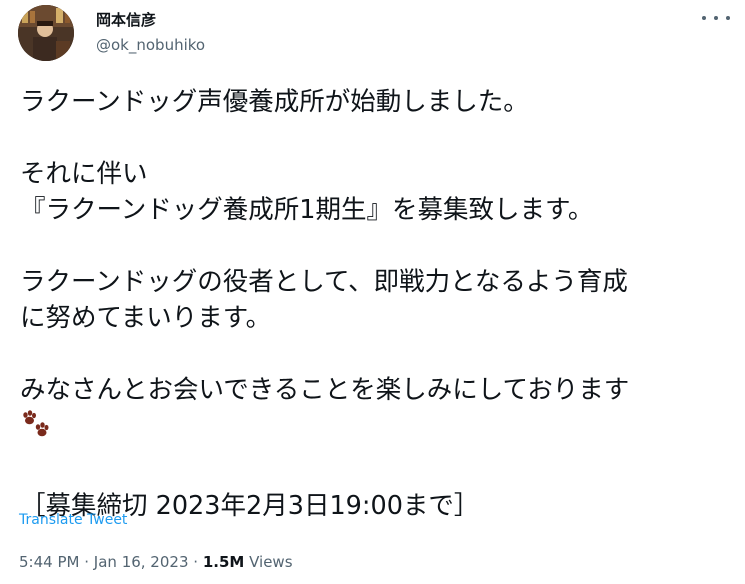 The image size is (745, 584). I want to click on avatar, so click(46, 33).